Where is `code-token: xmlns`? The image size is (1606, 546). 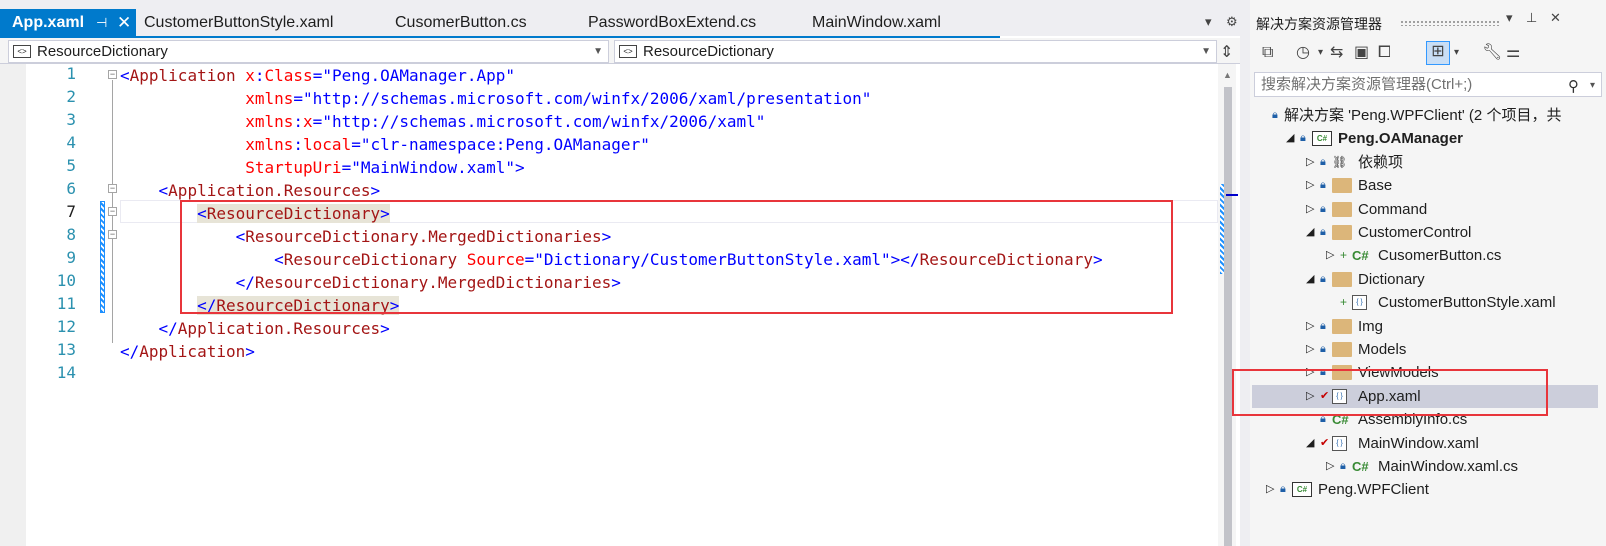 code-token: xmlns is located at coordinates (207, 144).